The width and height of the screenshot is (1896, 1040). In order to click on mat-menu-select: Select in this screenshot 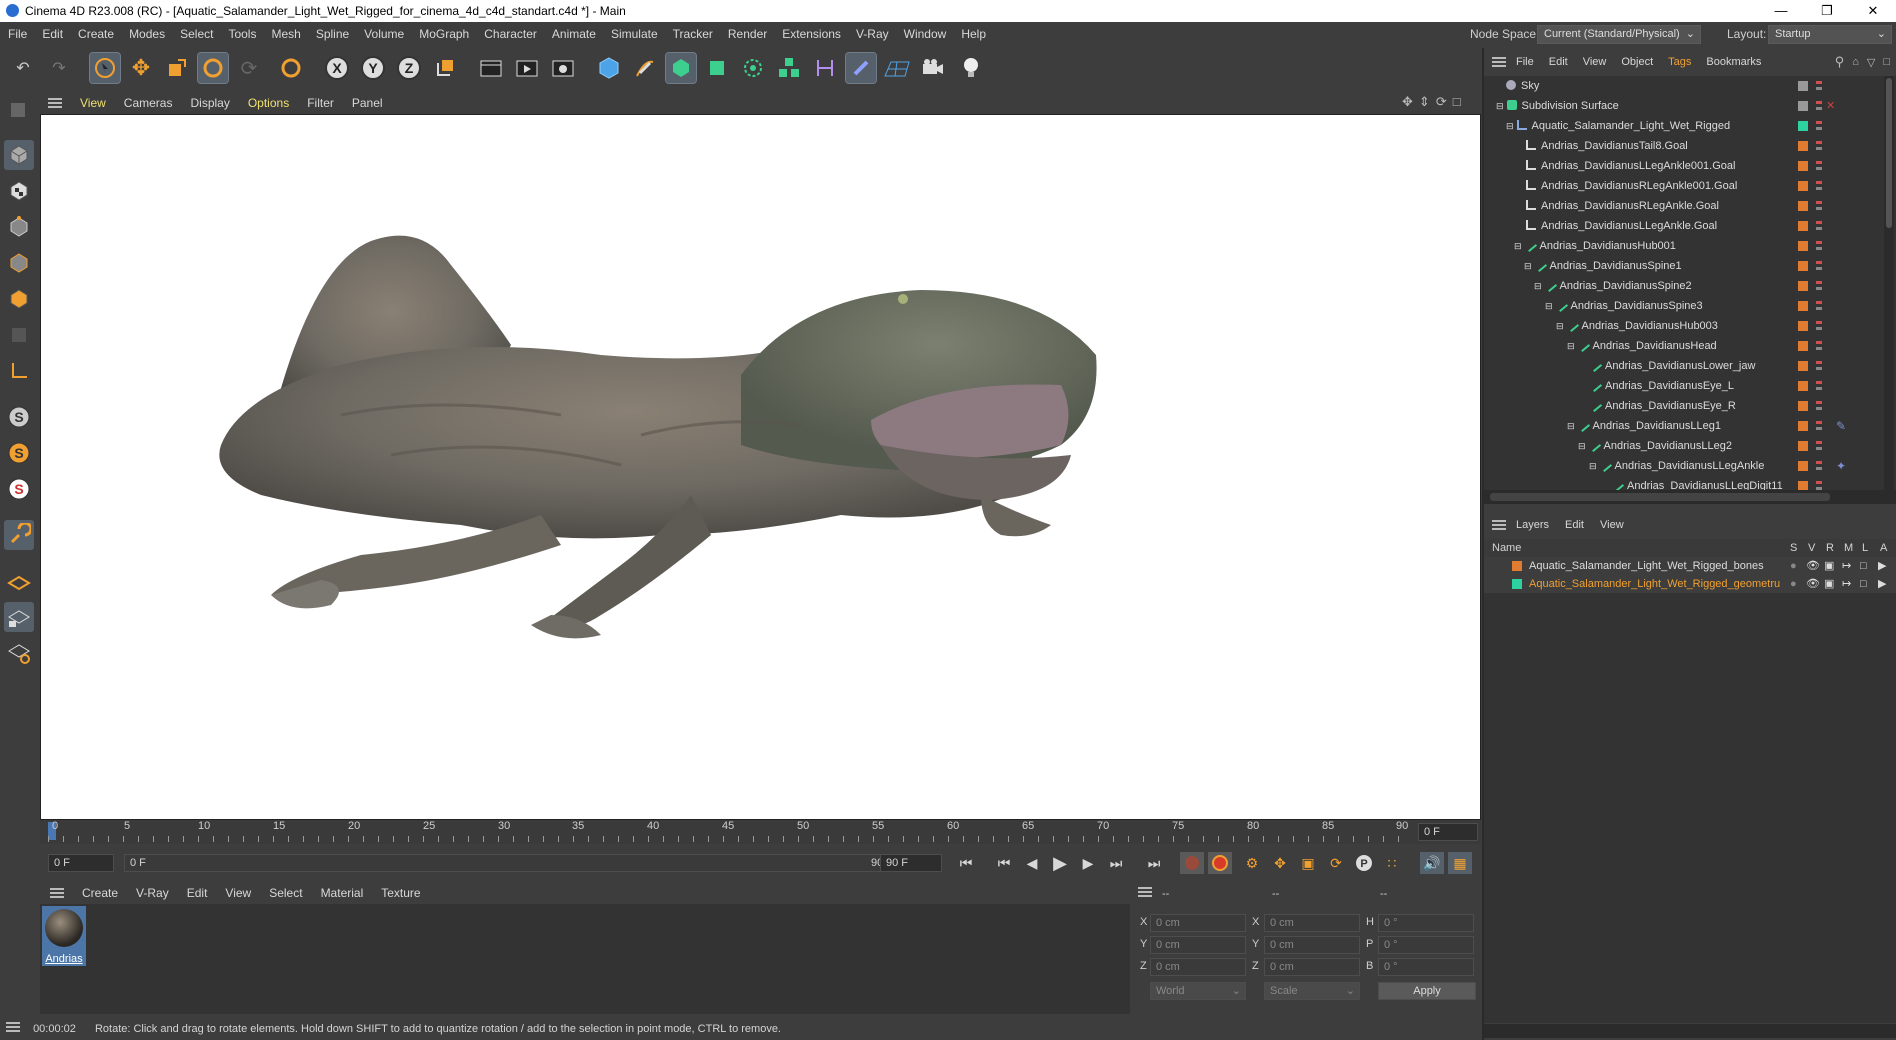, I will do `click(285, 893)`.